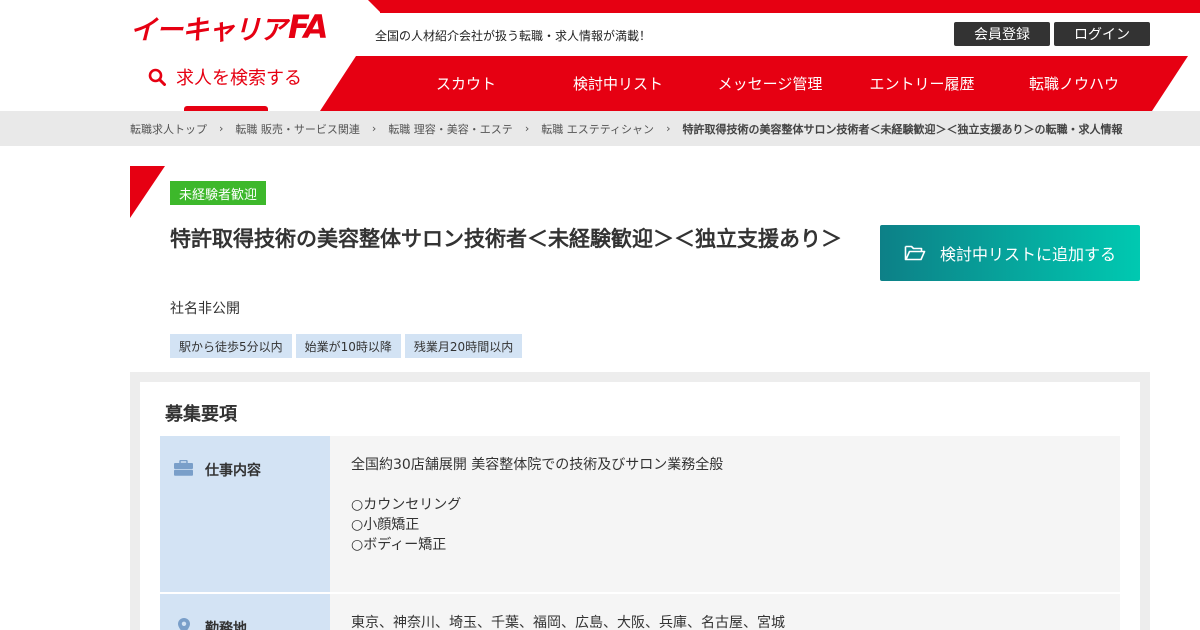 This screenshot has width=1200, height=630. What do you see at coordinates (147, 192) in the screenshot?
I see `title-corner-accent` at bounding box center [147, 192].